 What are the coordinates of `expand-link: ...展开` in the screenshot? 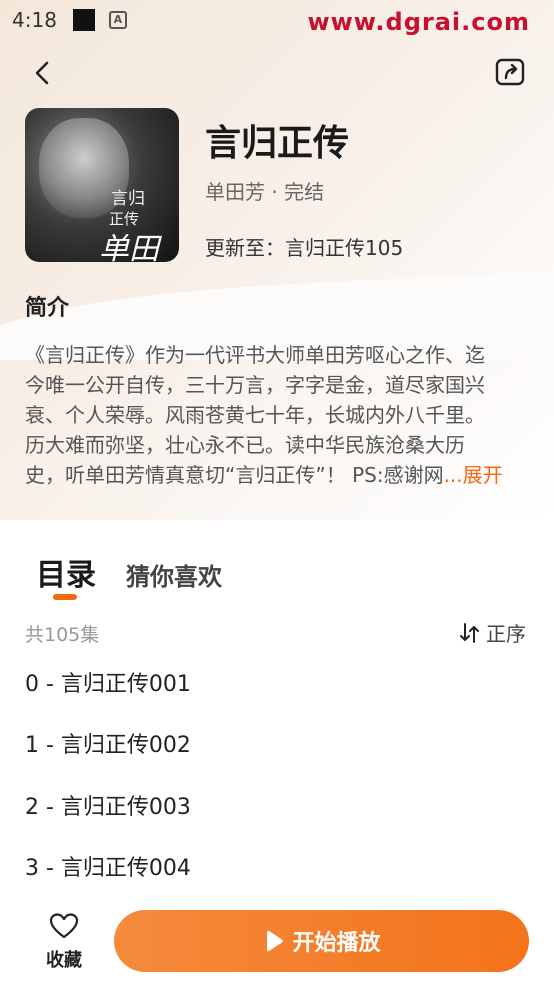 It's located at (473, 475).